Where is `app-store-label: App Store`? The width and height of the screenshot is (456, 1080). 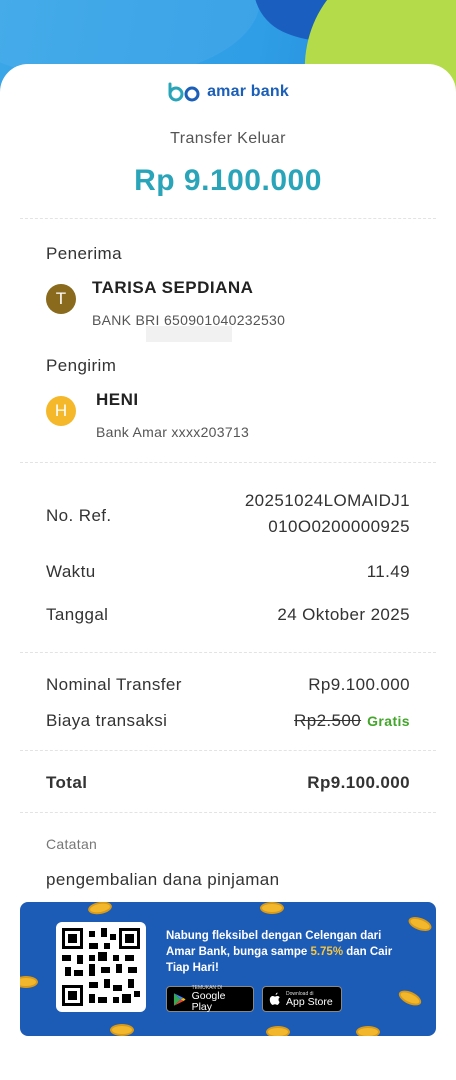 app-store-label: App Store is located at coordinates (309, 1001).